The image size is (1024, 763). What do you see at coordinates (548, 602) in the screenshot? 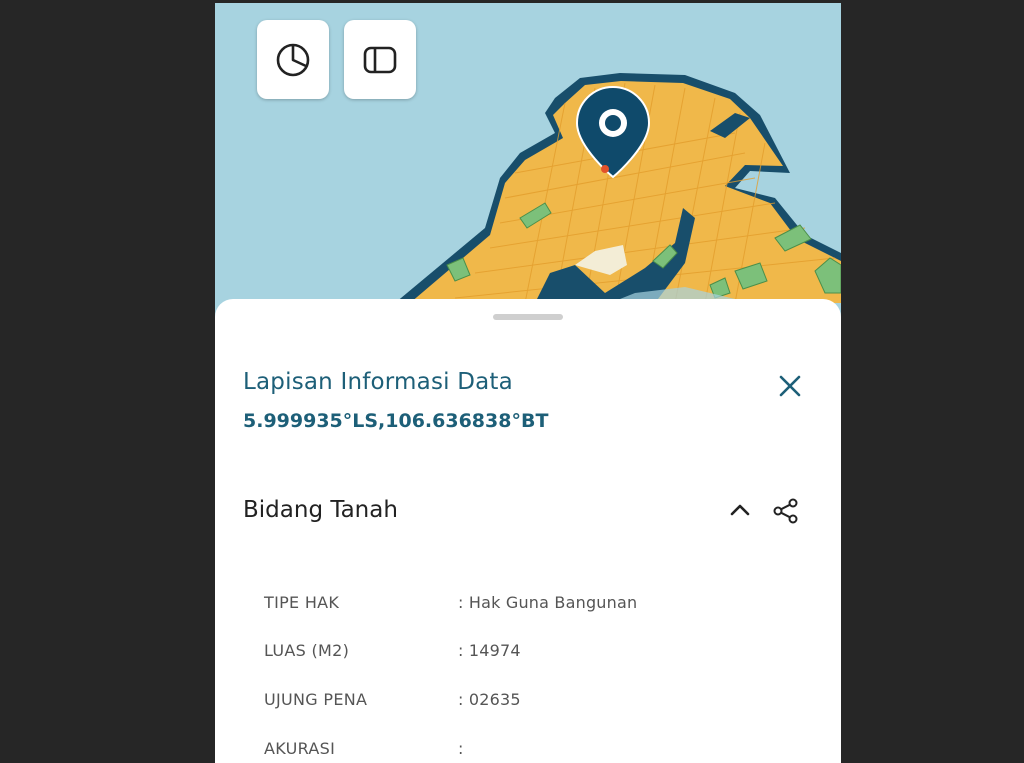
I see `attribute-value-tipe-hak: : Hak Guna Bangunan` at bounding box center [548, 602].